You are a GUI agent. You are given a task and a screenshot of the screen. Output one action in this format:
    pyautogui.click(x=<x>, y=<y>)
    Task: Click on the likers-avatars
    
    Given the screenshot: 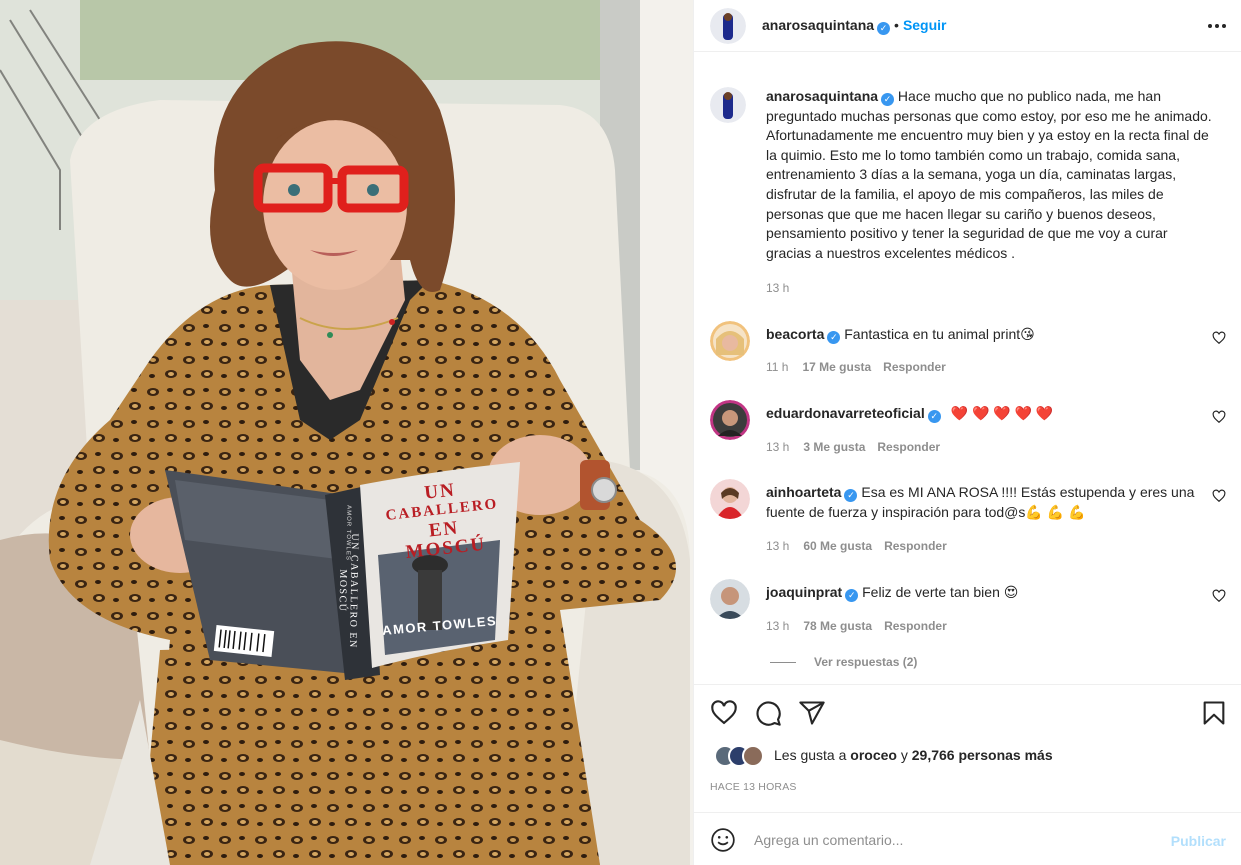 What is the action you would take?
    pyautogui.click(x=742, y=757)
    